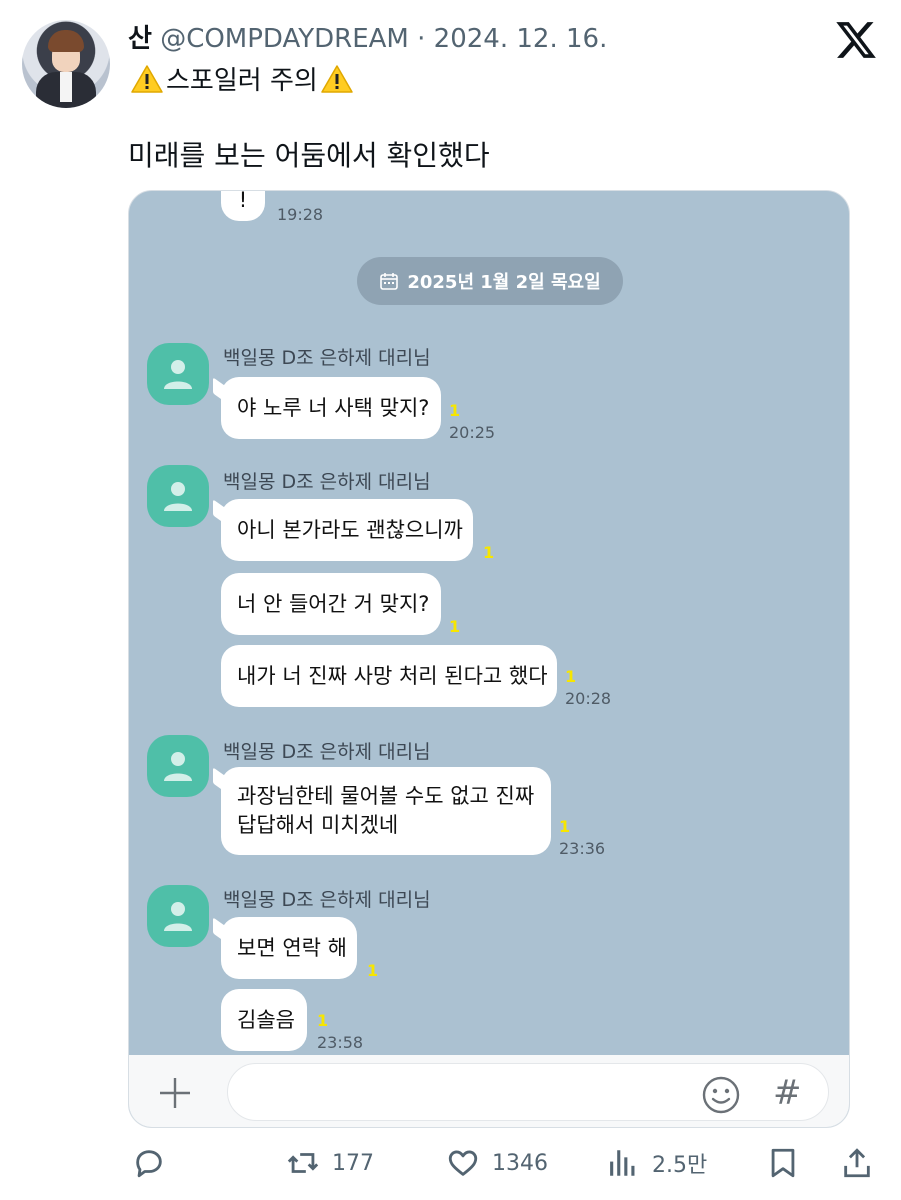 This screenshot has height=1200, width=901. I want to click on like-button: 1346, so click(497, 1163).